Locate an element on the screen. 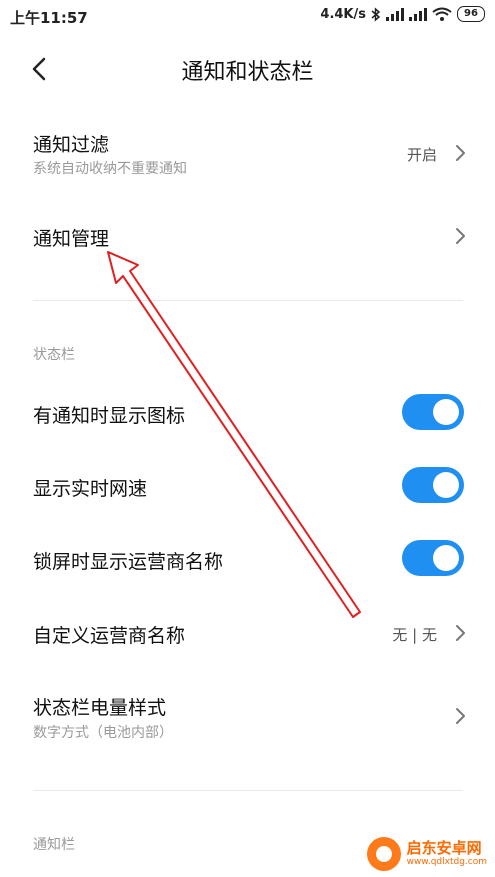 This screenshot has width=495, height=877. show-icon-on-notification-toggle is located at coordinates (433, 412).